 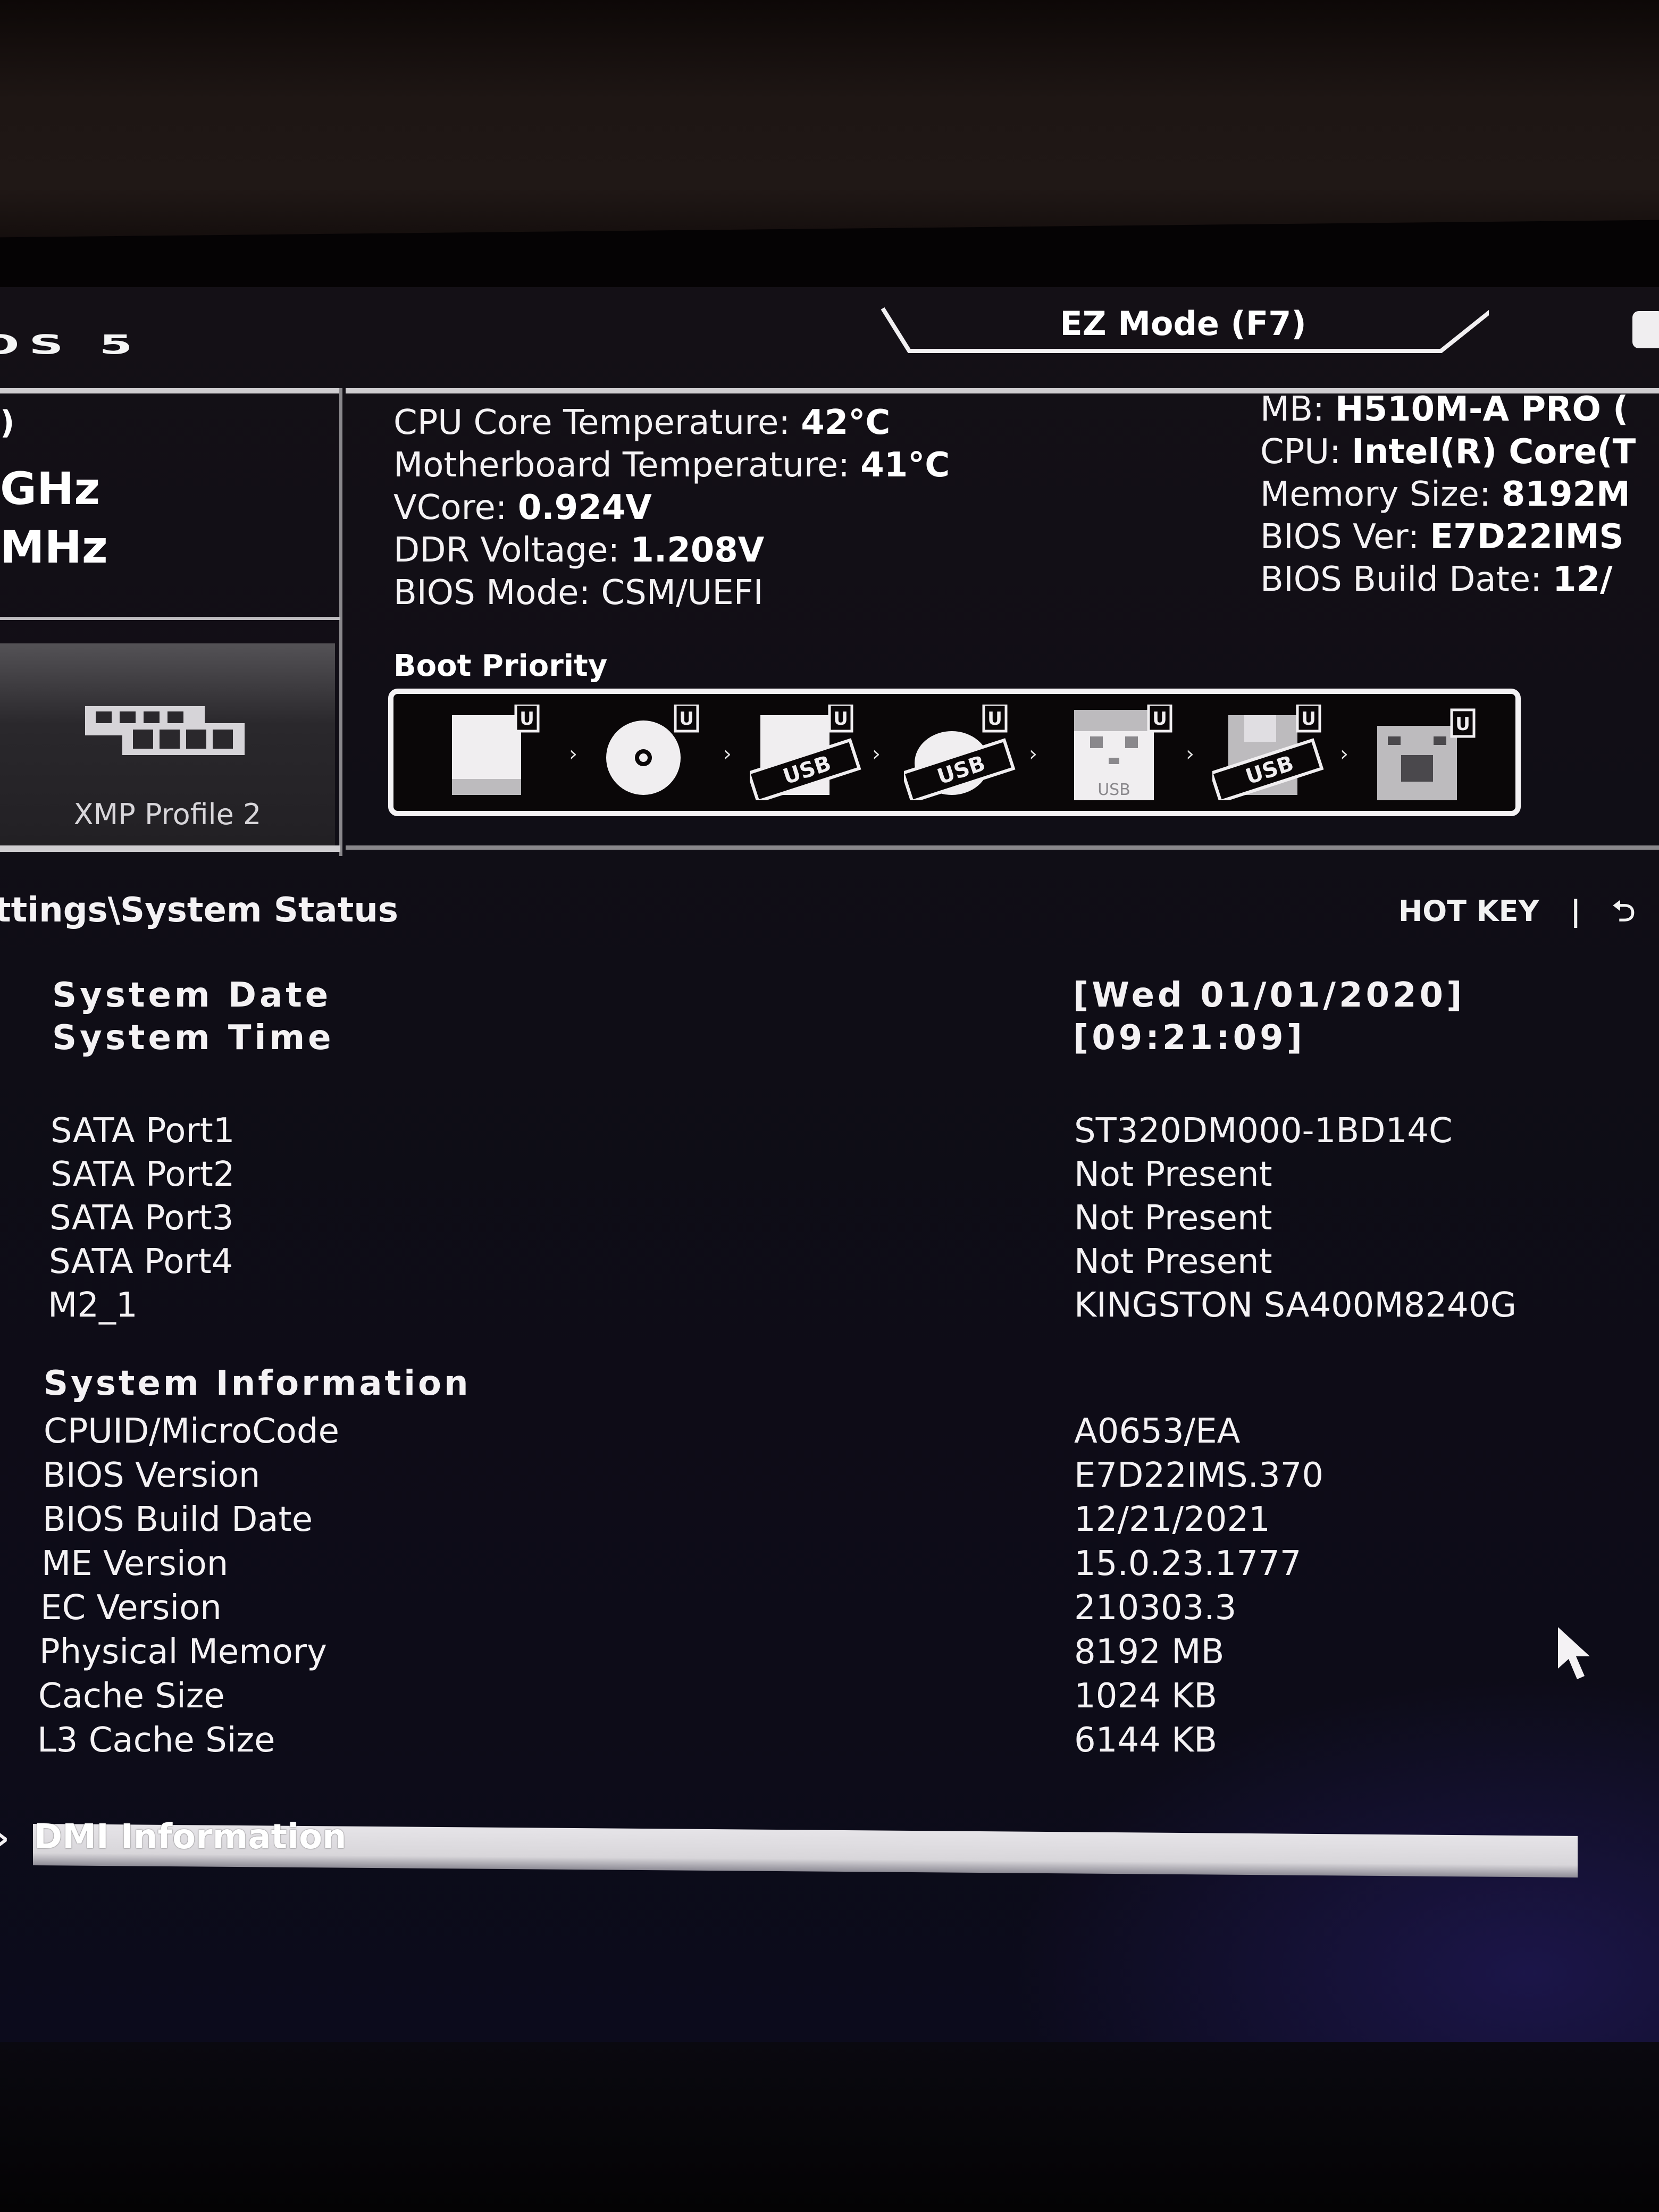 What do you see at coordinates (1436, 579) in the screenshot?
I see `bios-build-date: BIOS Build Date: 12/` at bounding box center [1436, 579].